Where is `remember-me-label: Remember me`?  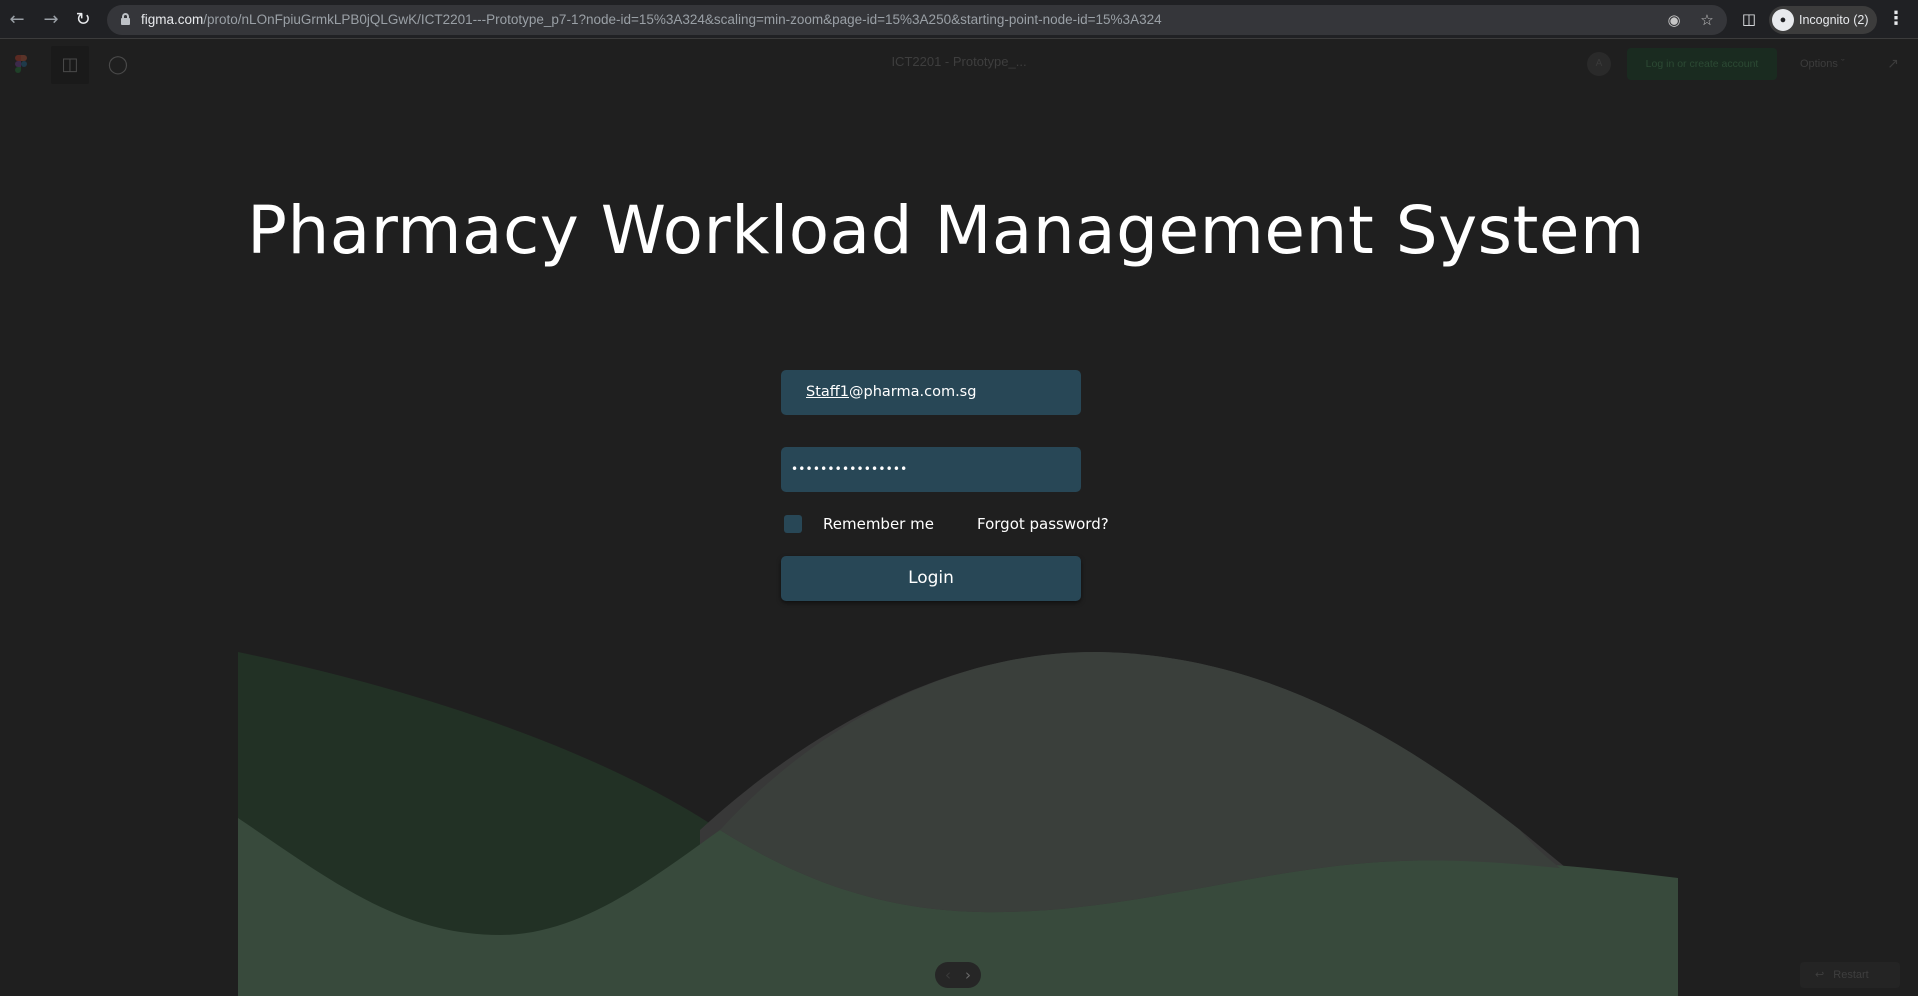
remember-me-label: Remember me is located at coordinates (878, 524).